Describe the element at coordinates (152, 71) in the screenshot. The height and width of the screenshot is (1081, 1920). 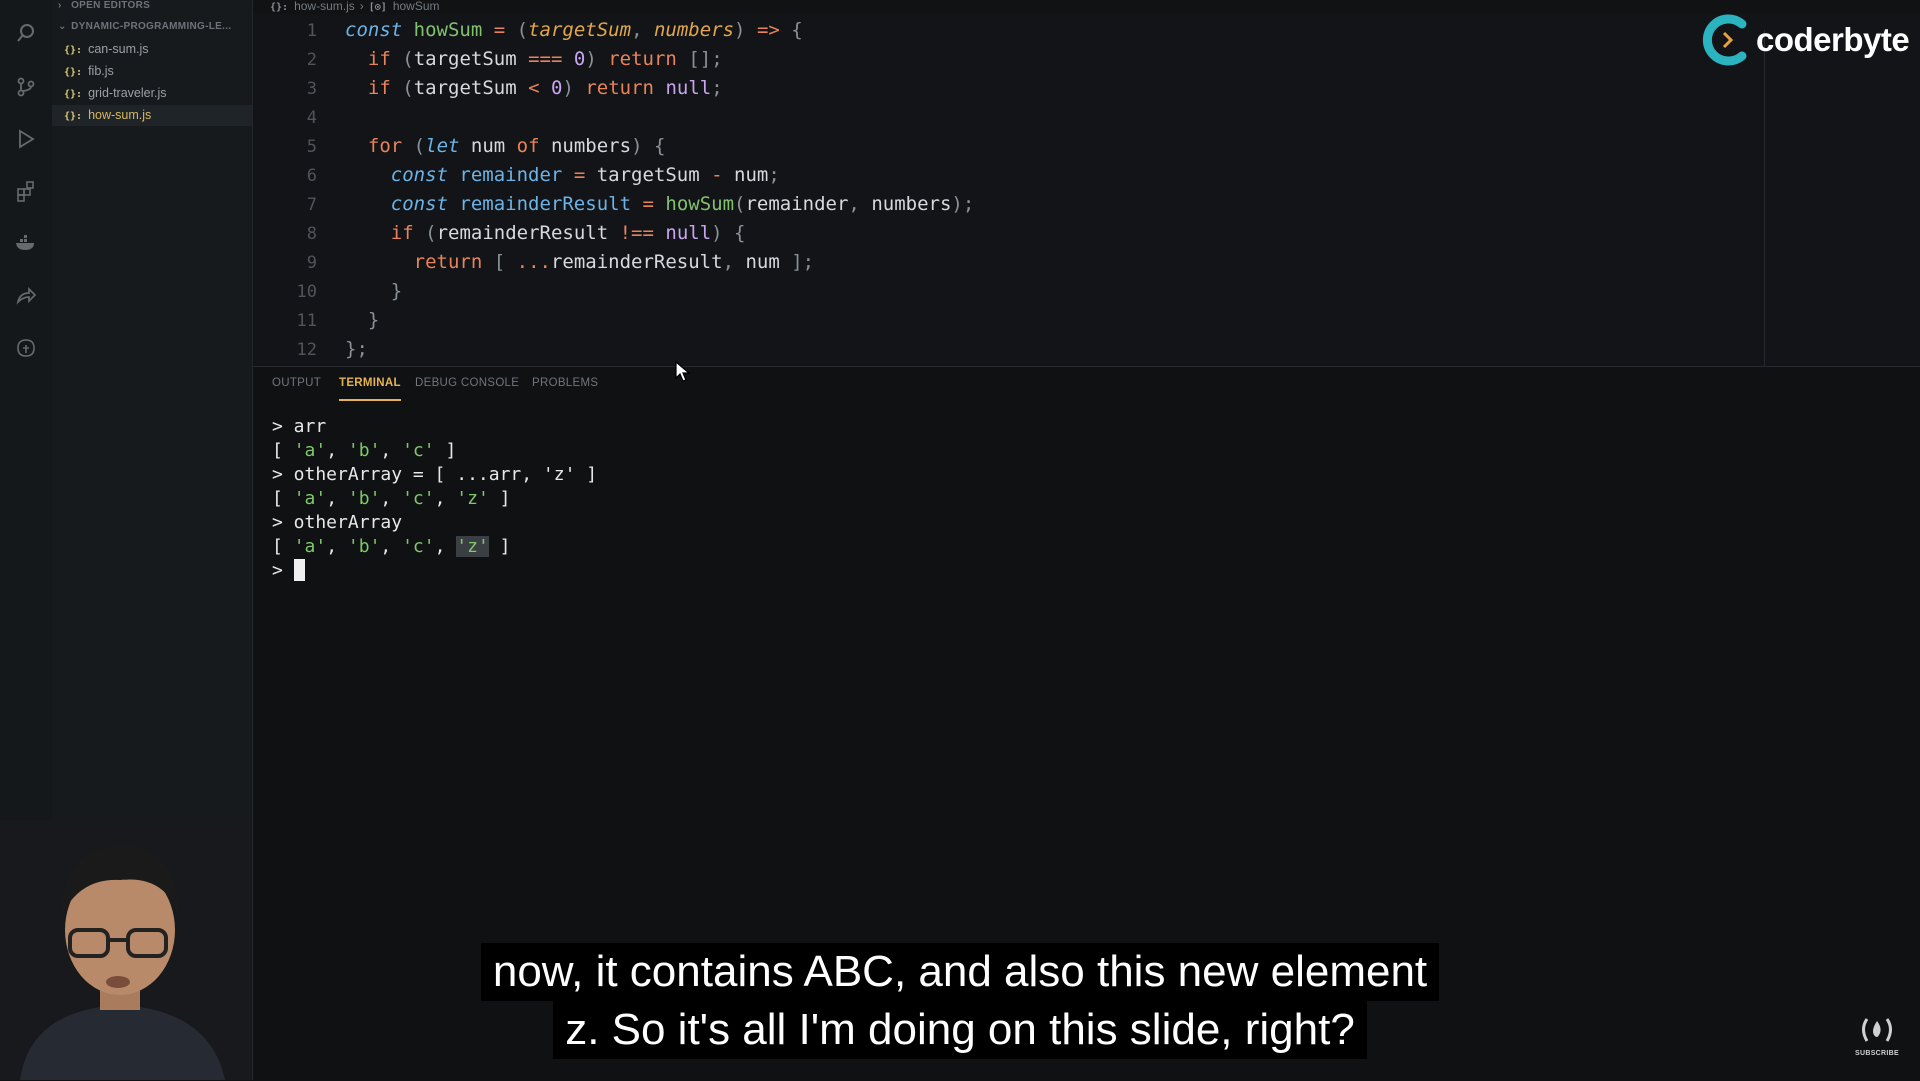
I see `file-item-fib: {}: fib.js` at that location.